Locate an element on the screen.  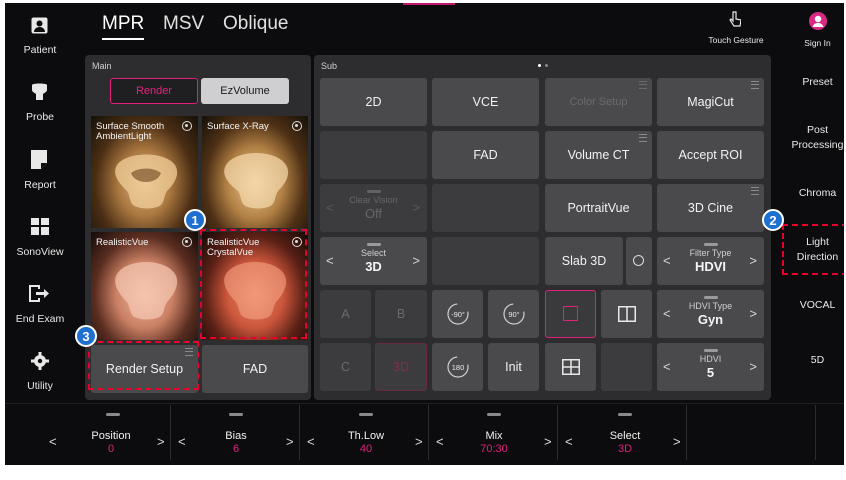
single-view-icon is located at coordinates (570, 313).